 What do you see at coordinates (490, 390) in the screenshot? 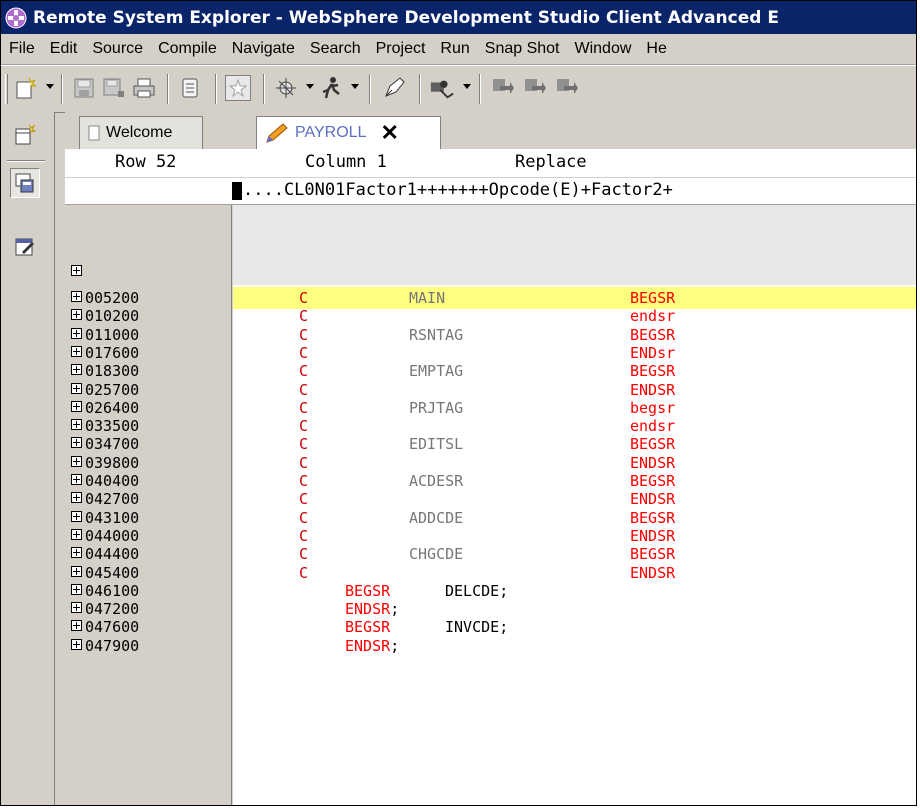
I see `code-row: 025700 C ENDSR` at bounding box center [490, 390].